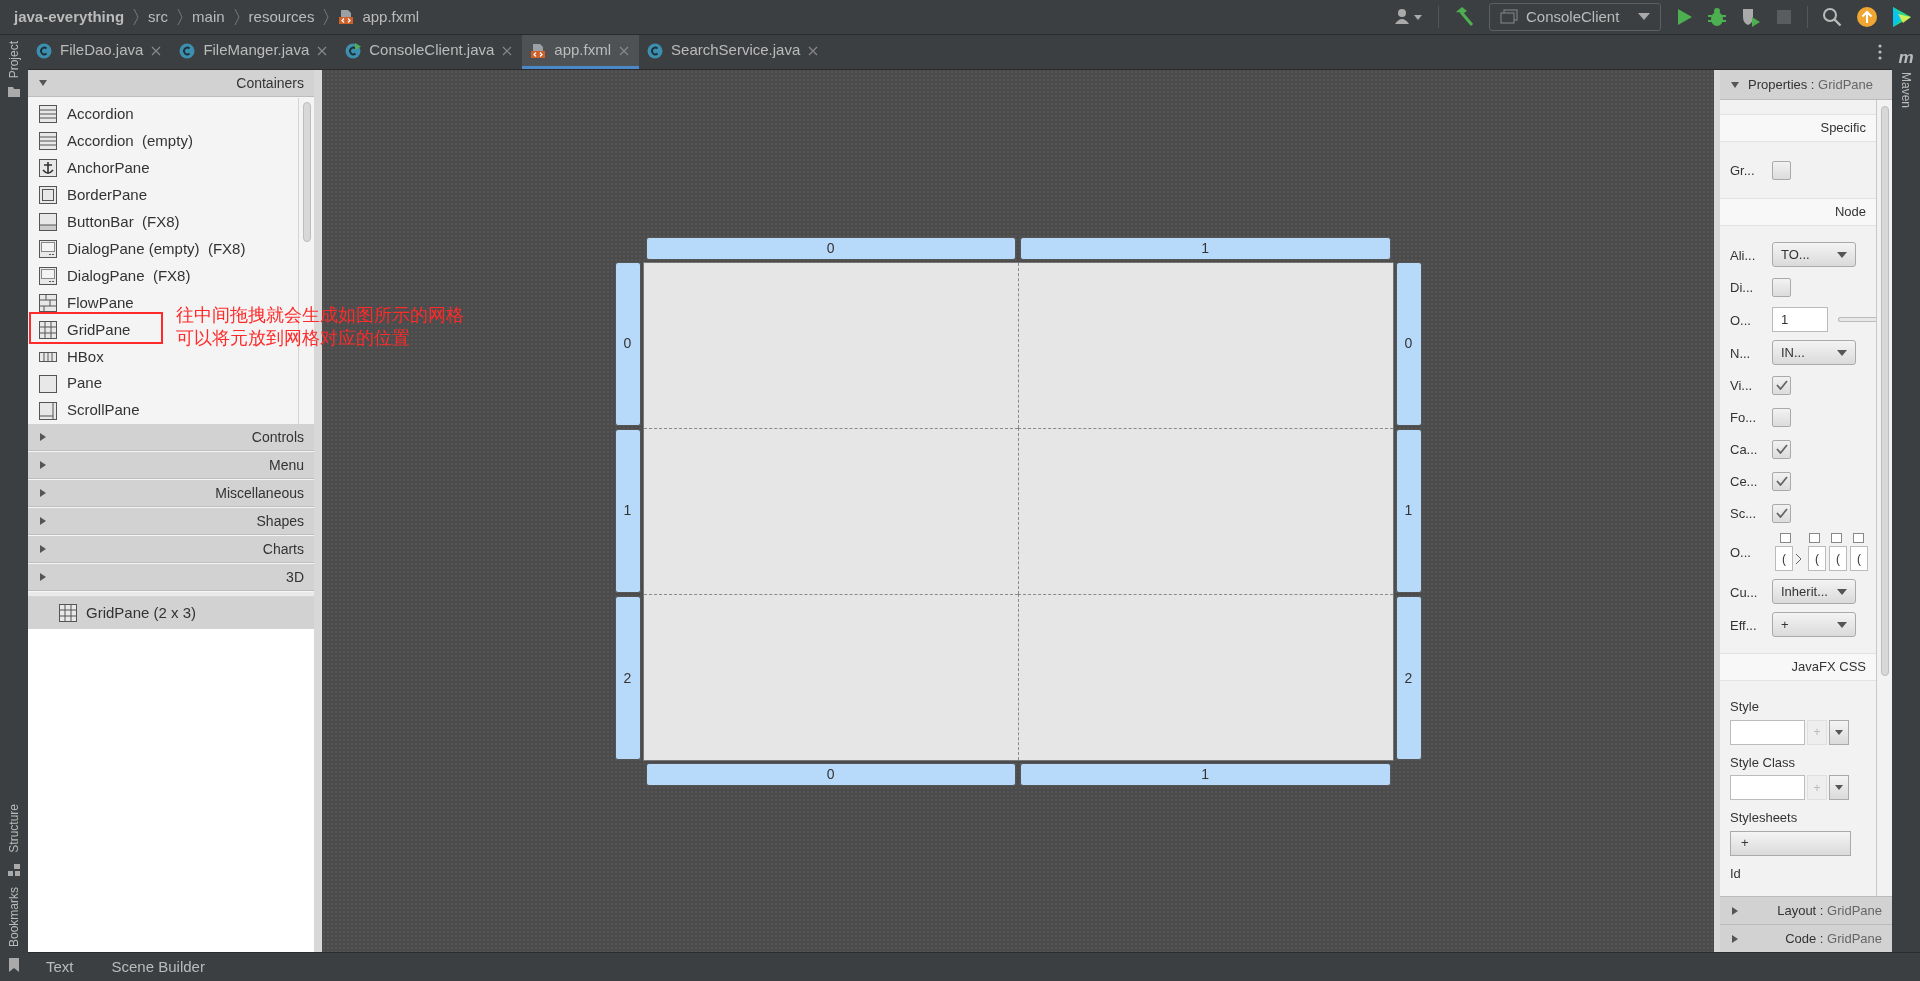 This screenshot has width=1920, height=981. What do you see at coordinates (1806, 938) in the screenshot?
I see `panel-header: Code : GridPane` at bounding box center [1806, 938].